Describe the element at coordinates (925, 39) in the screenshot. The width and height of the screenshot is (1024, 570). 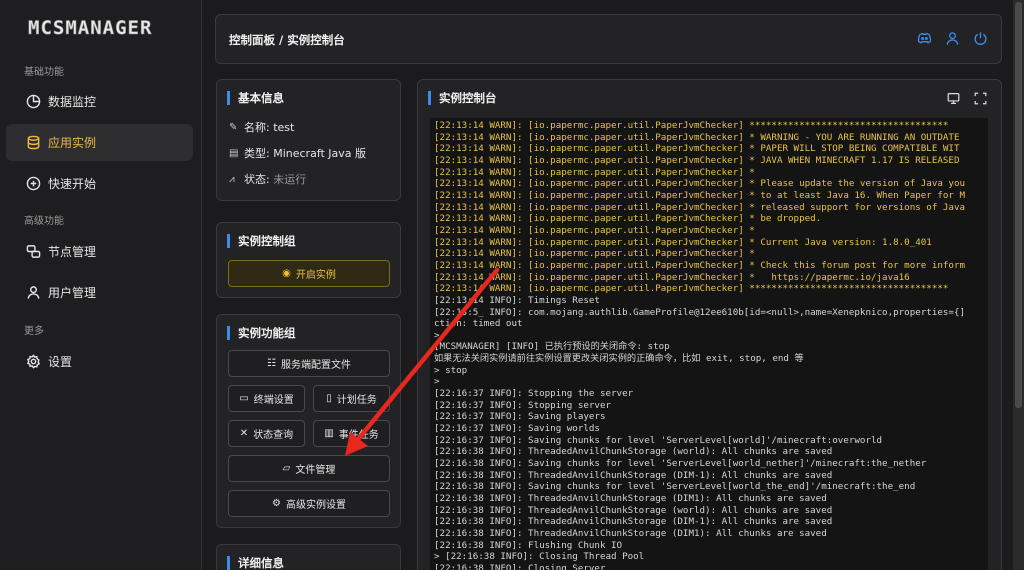
I see `discord-icon` at that location.